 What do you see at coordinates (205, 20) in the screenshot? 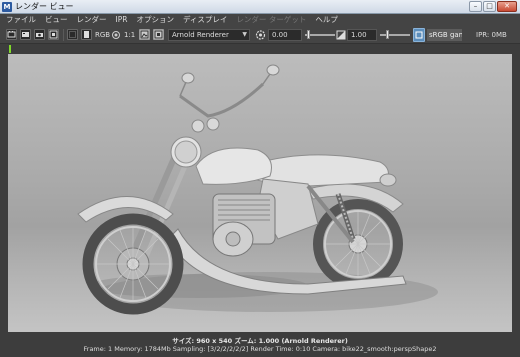
I see `menu-display: ディスプレイ` at bounding box center [205, 20].